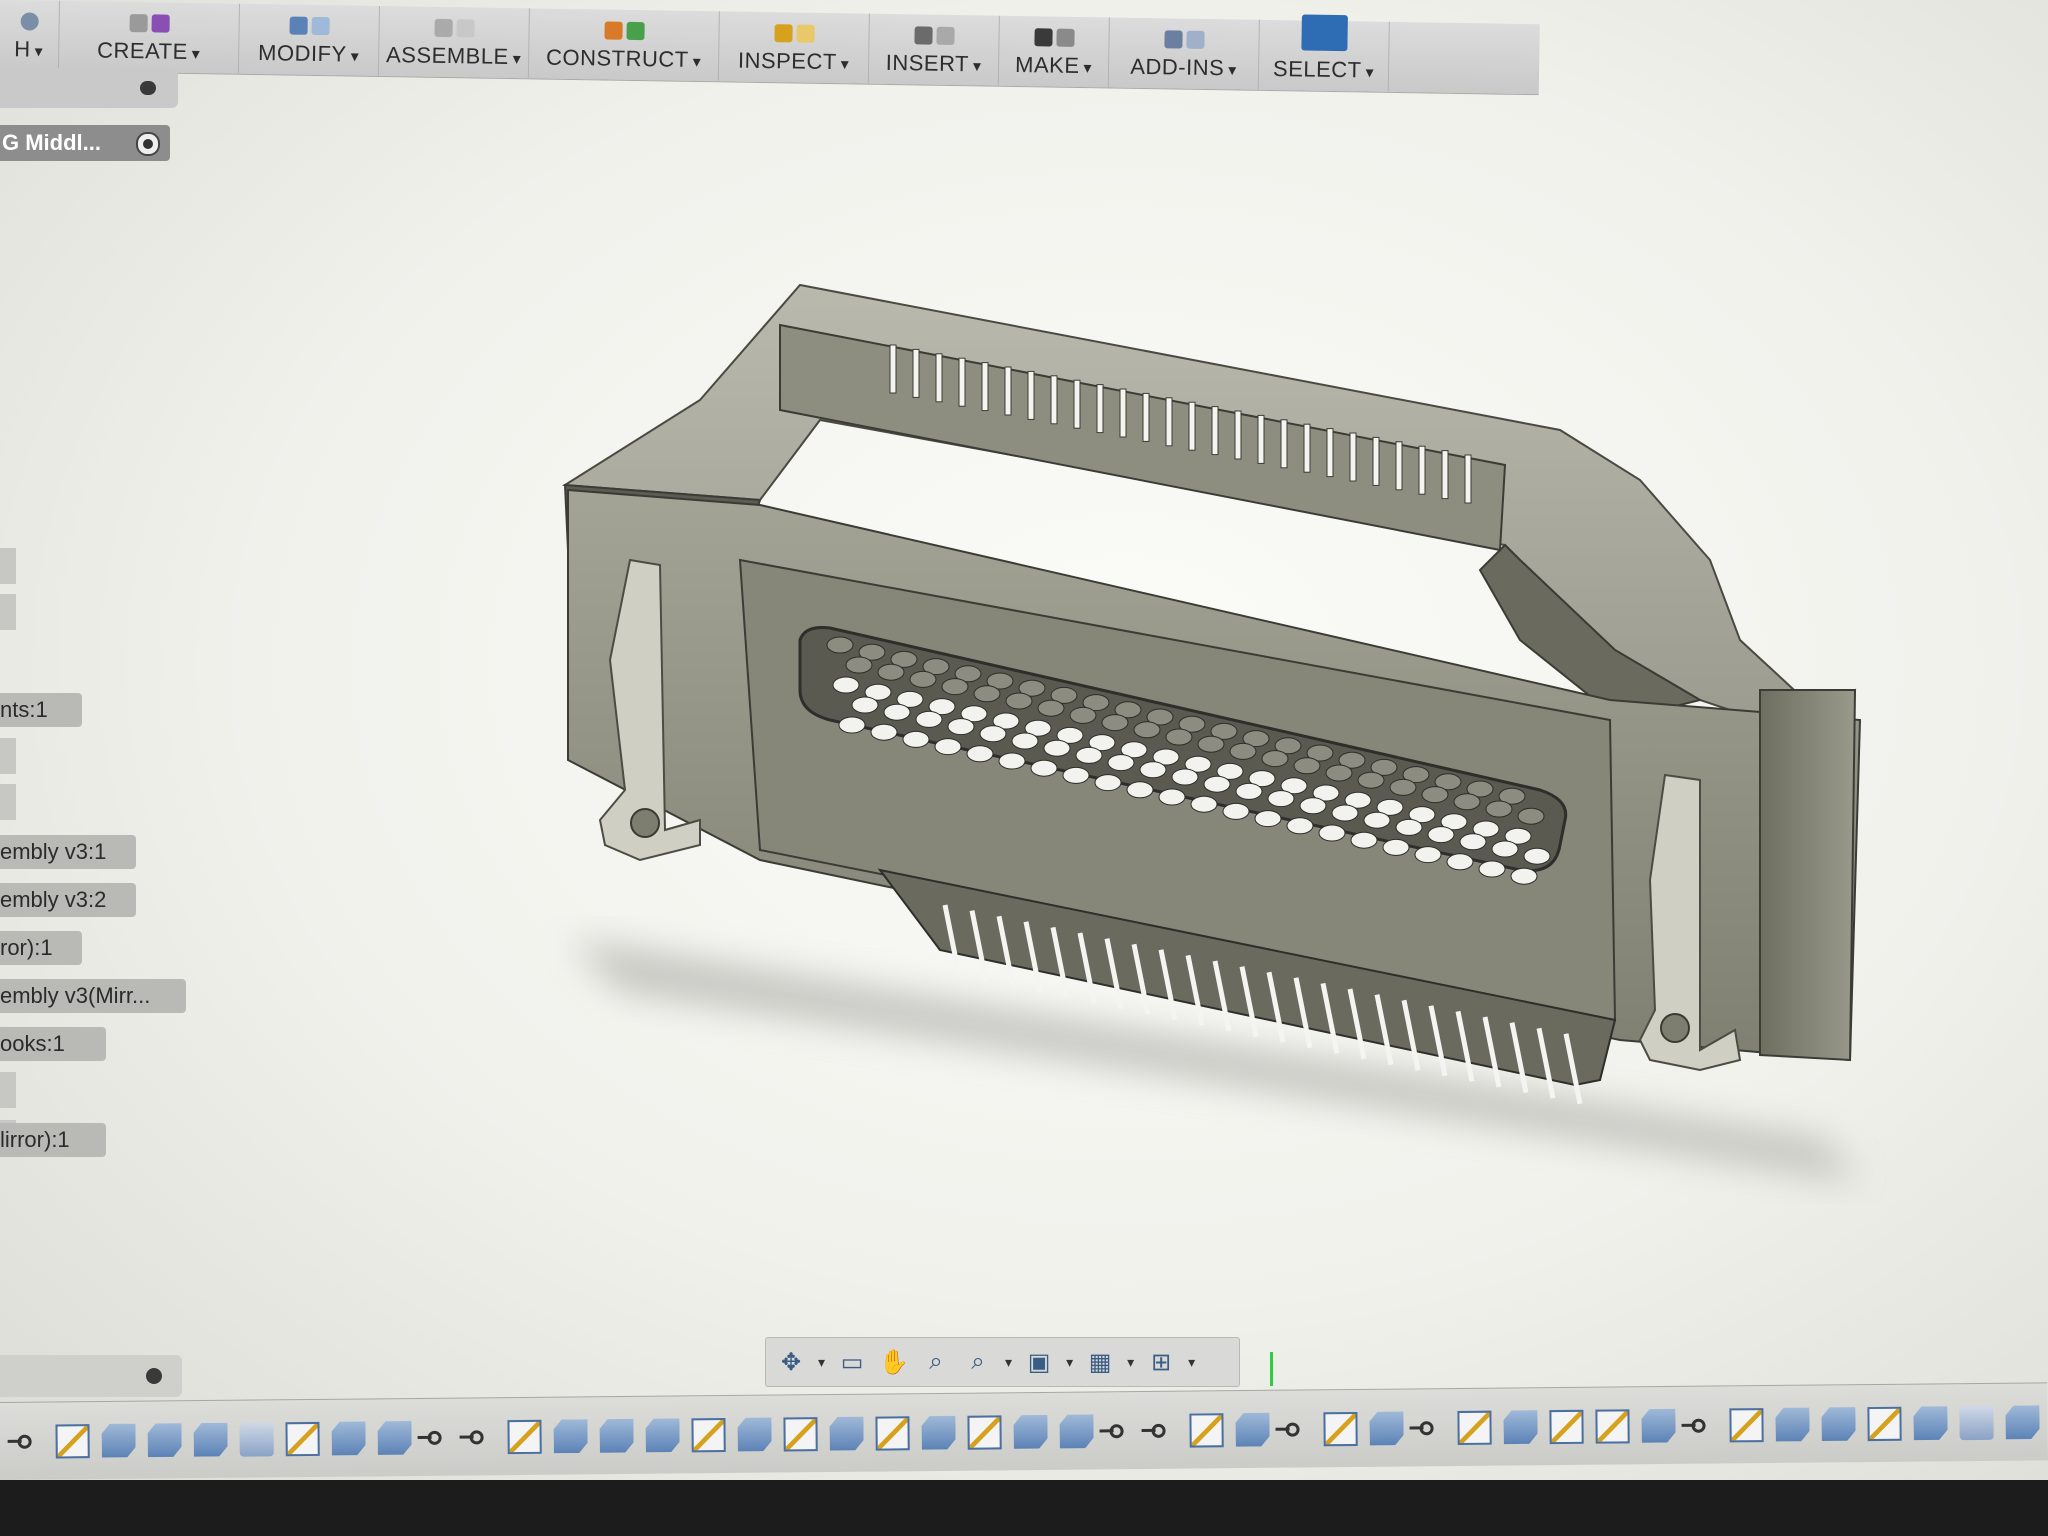 This screenshot has height=1536, width=2048. What do you see at coordinates (1675, 1028) in the screenshot?
I see `right-dring-hole` at bounding box center [1675, 1028].